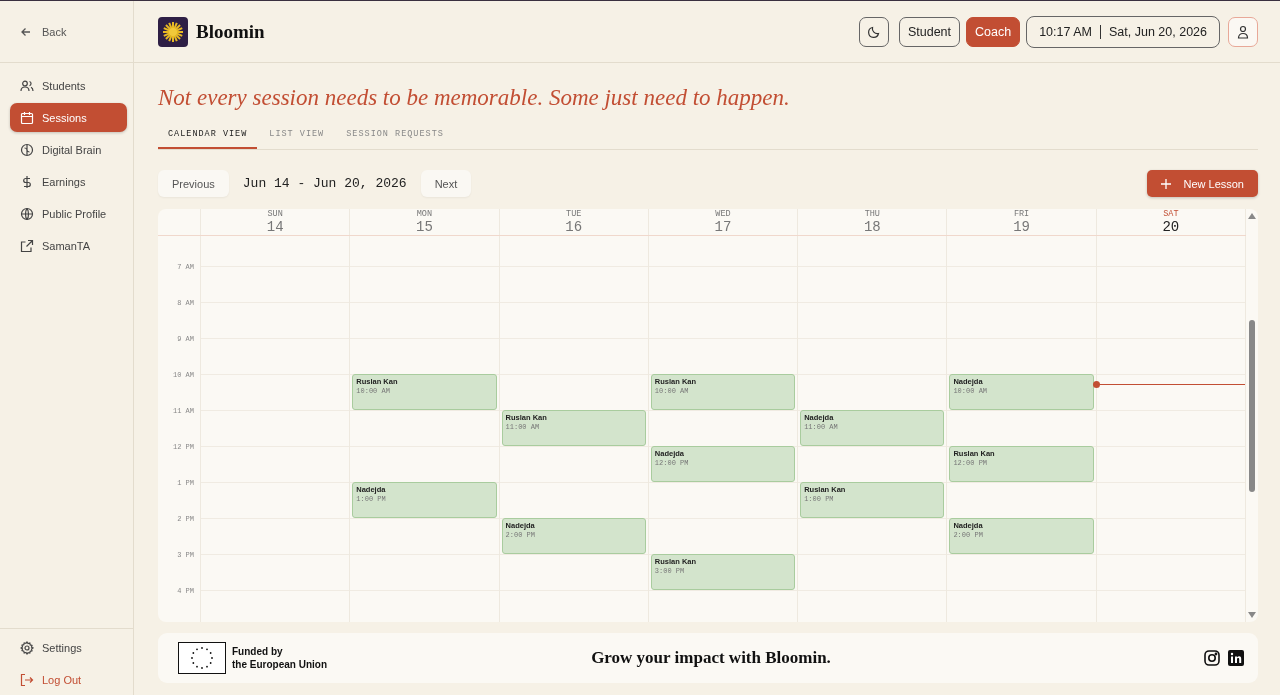 The image size is (1280, 695). What do you see at coordinates (574, 222) in the screenshot?
I see `day-header: TUE 16` at bounding box center [574, 222].